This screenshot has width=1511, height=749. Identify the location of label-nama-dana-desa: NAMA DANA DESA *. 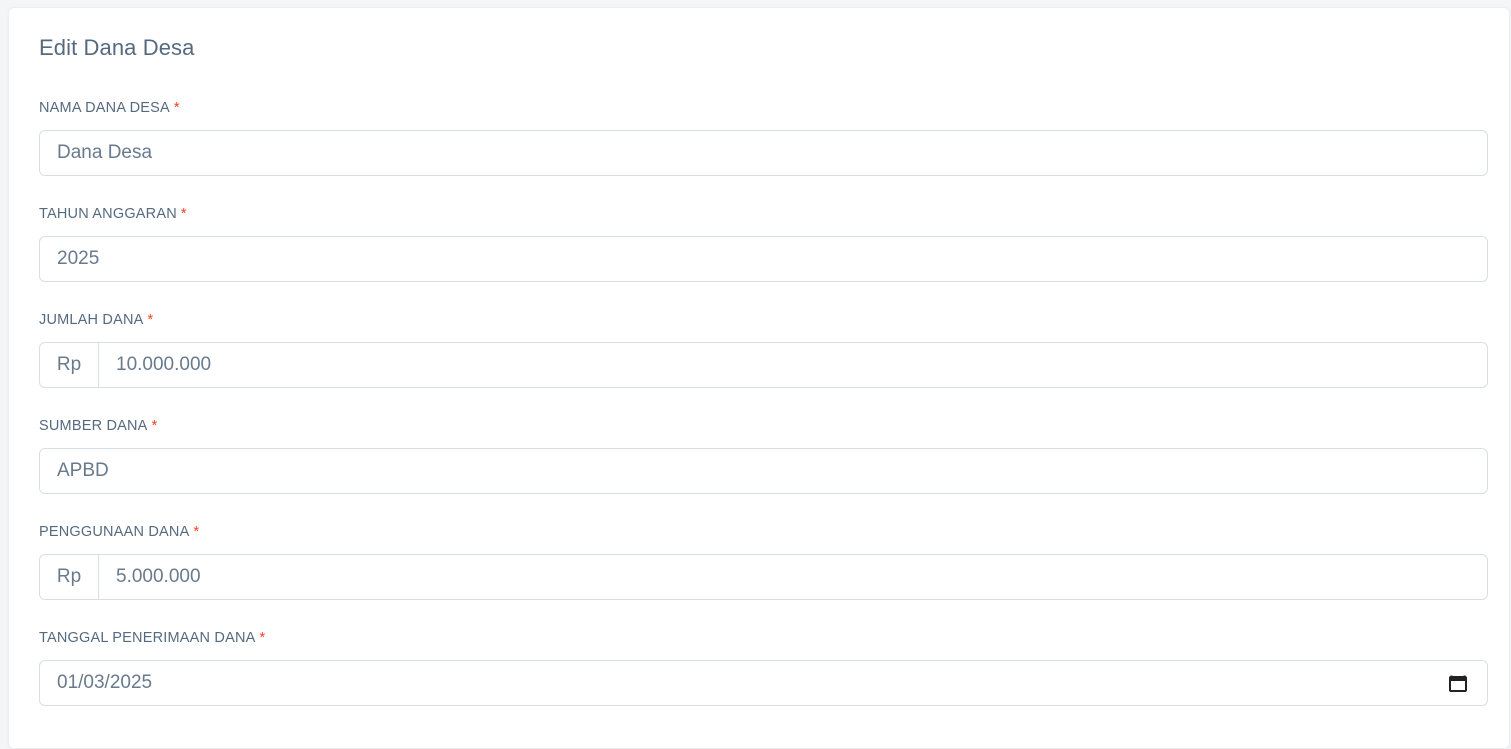
(109, 108).